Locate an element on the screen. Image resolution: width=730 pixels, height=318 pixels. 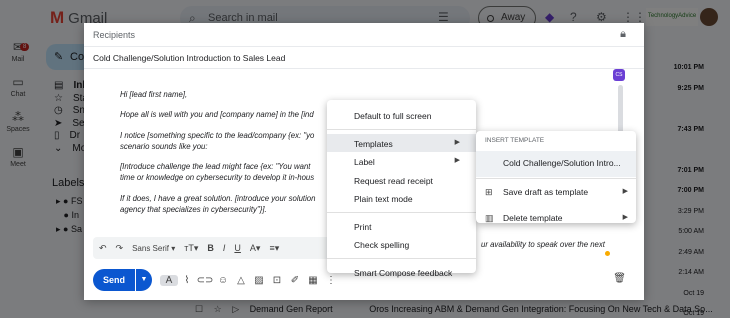
menu-item-templates: Templates ▶ is located at coordinates (401, 142).